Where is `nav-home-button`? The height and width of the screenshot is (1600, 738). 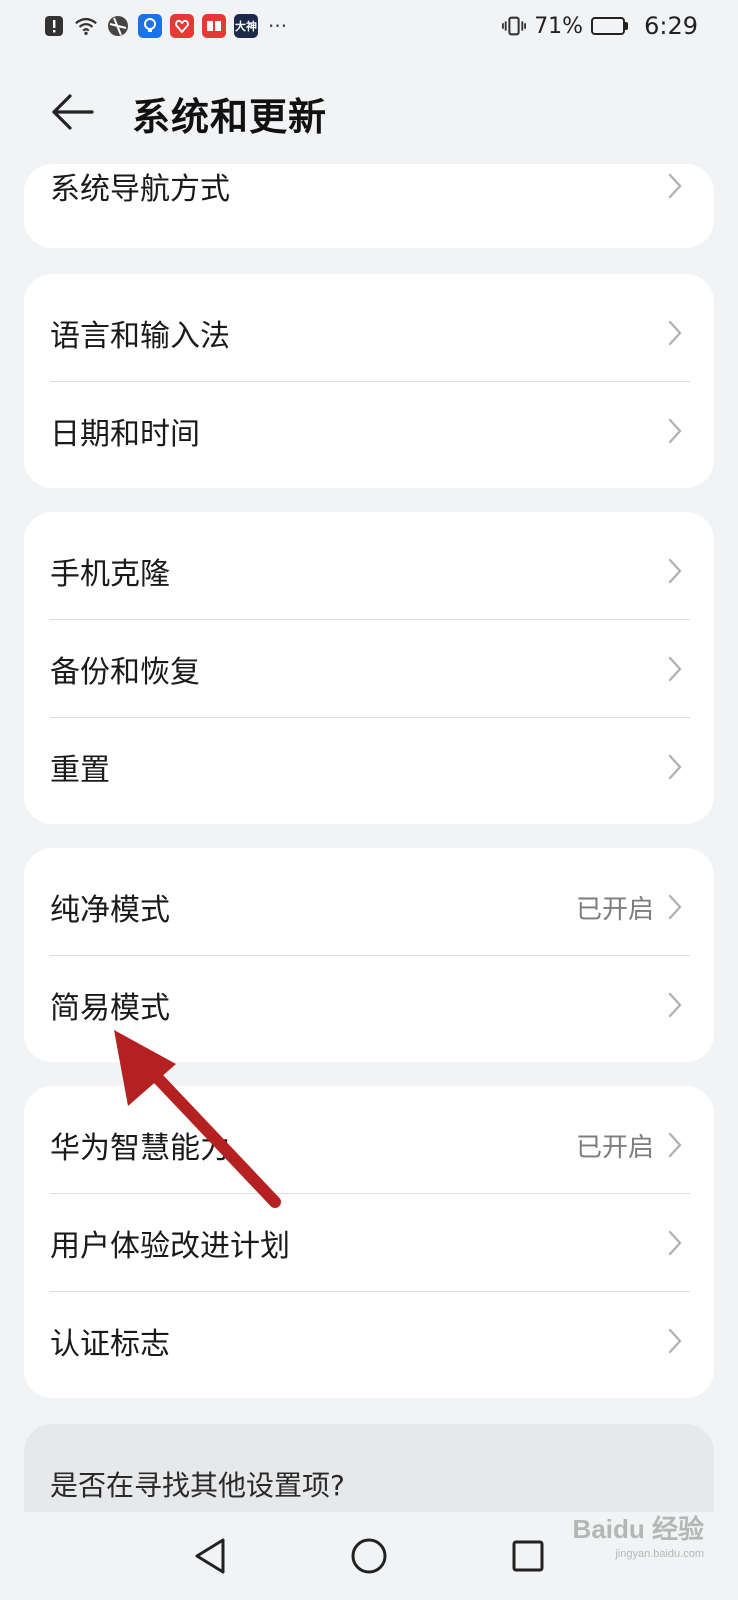 nav-home-button is located at coordinates (369, 1556).